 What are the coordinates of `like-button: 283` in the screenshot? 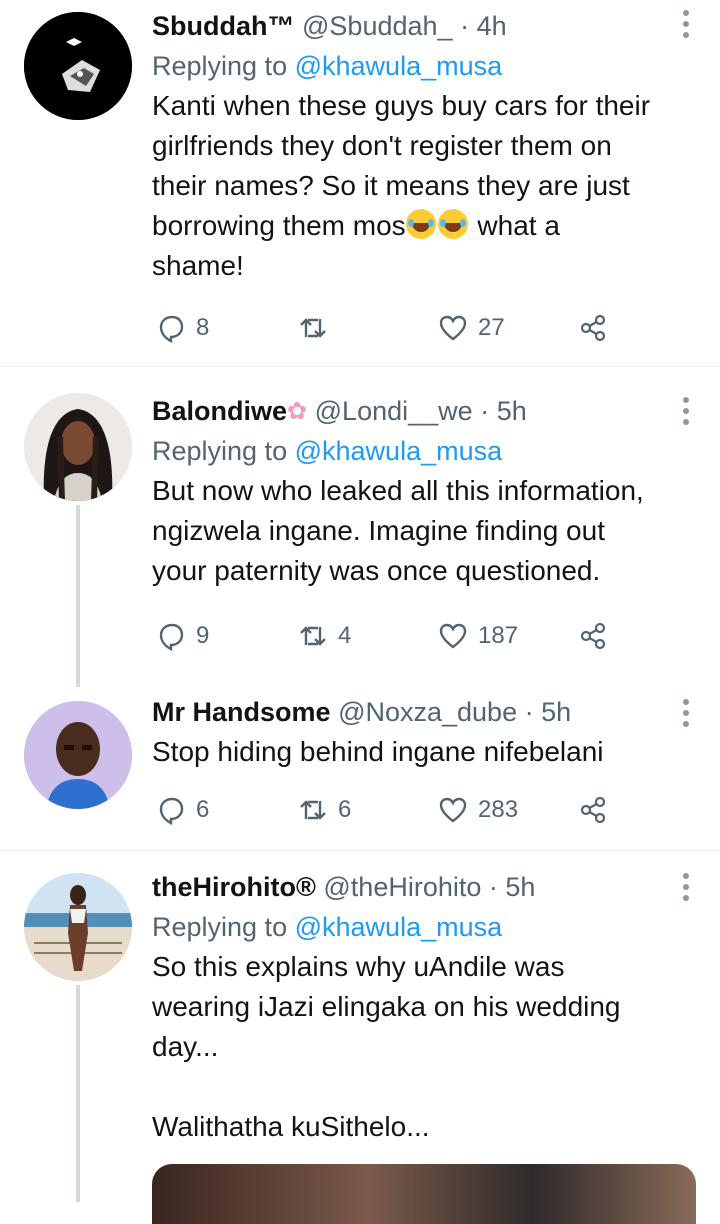 It's located at (478, 810).